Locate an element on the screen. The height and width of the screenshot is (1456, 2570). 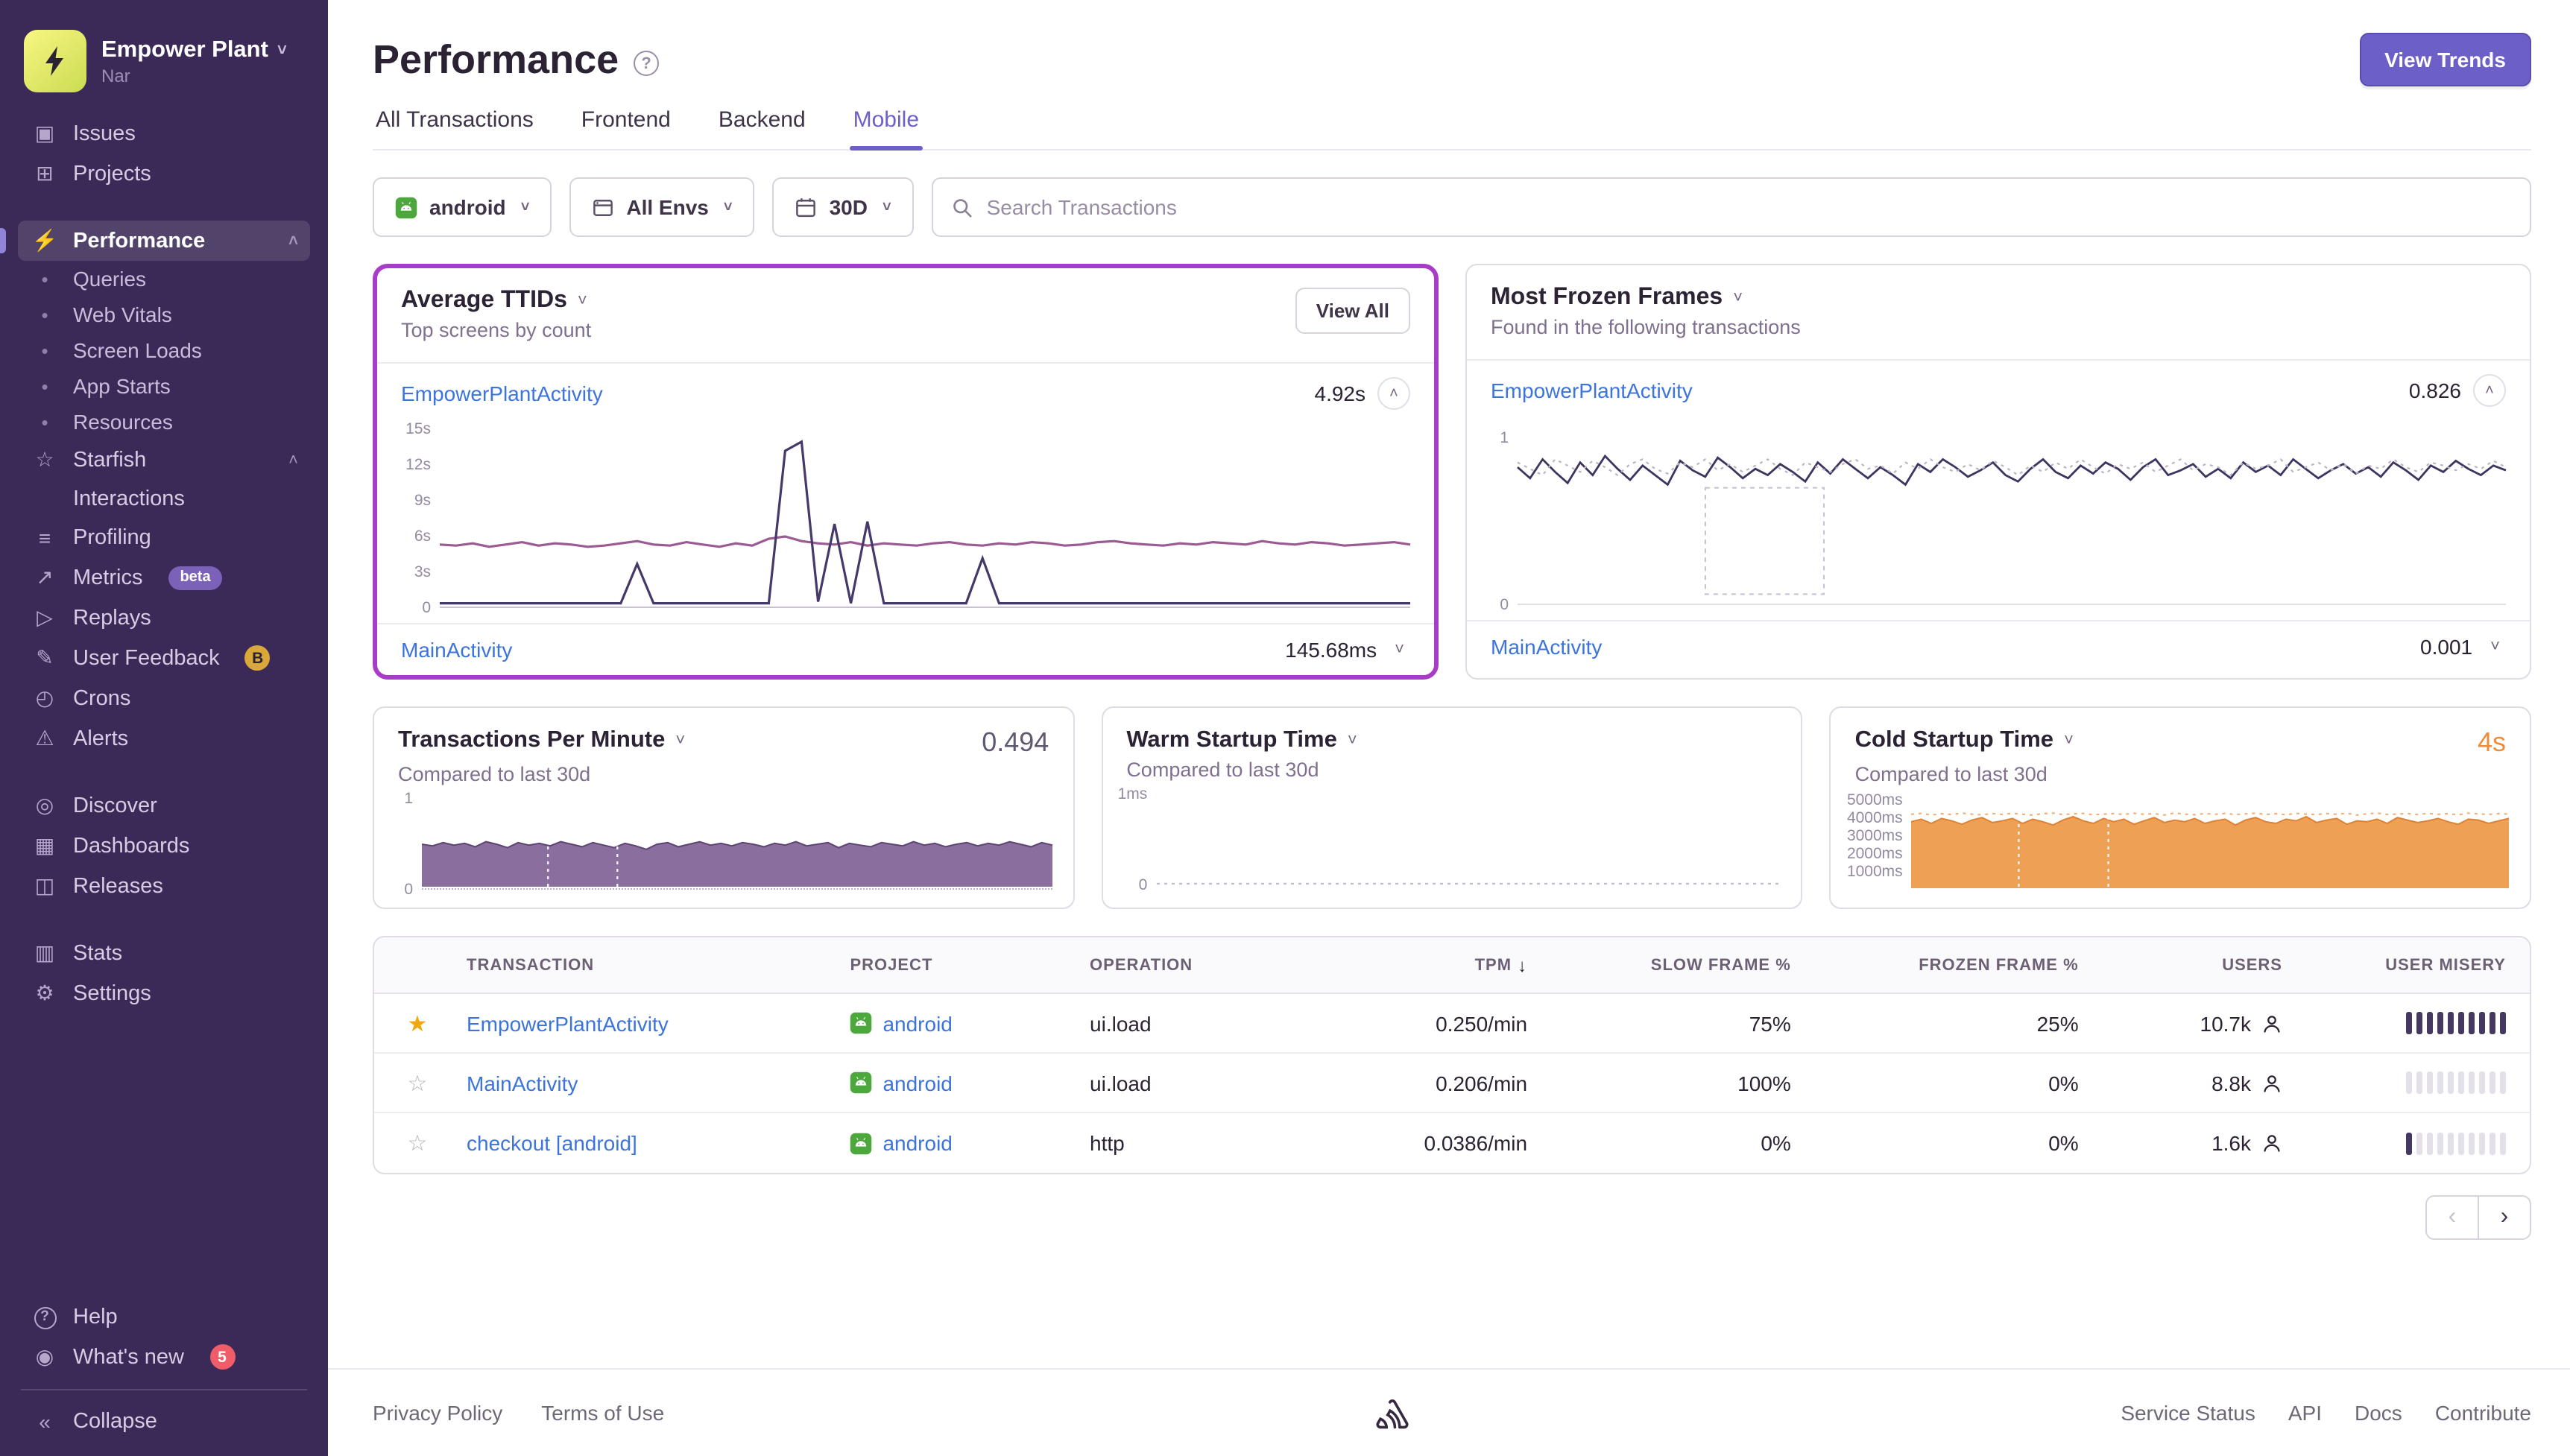
slow-frame-cell: 100% is located at coordinates (1764, 1083).